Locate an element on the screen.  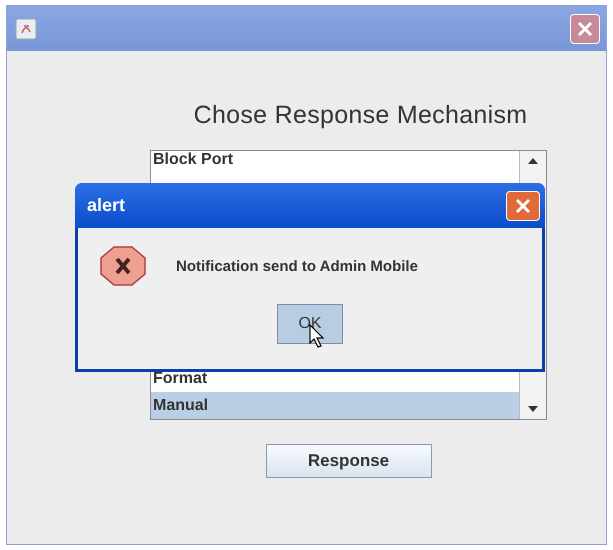
app-icon is located at coordinates (26, 29).